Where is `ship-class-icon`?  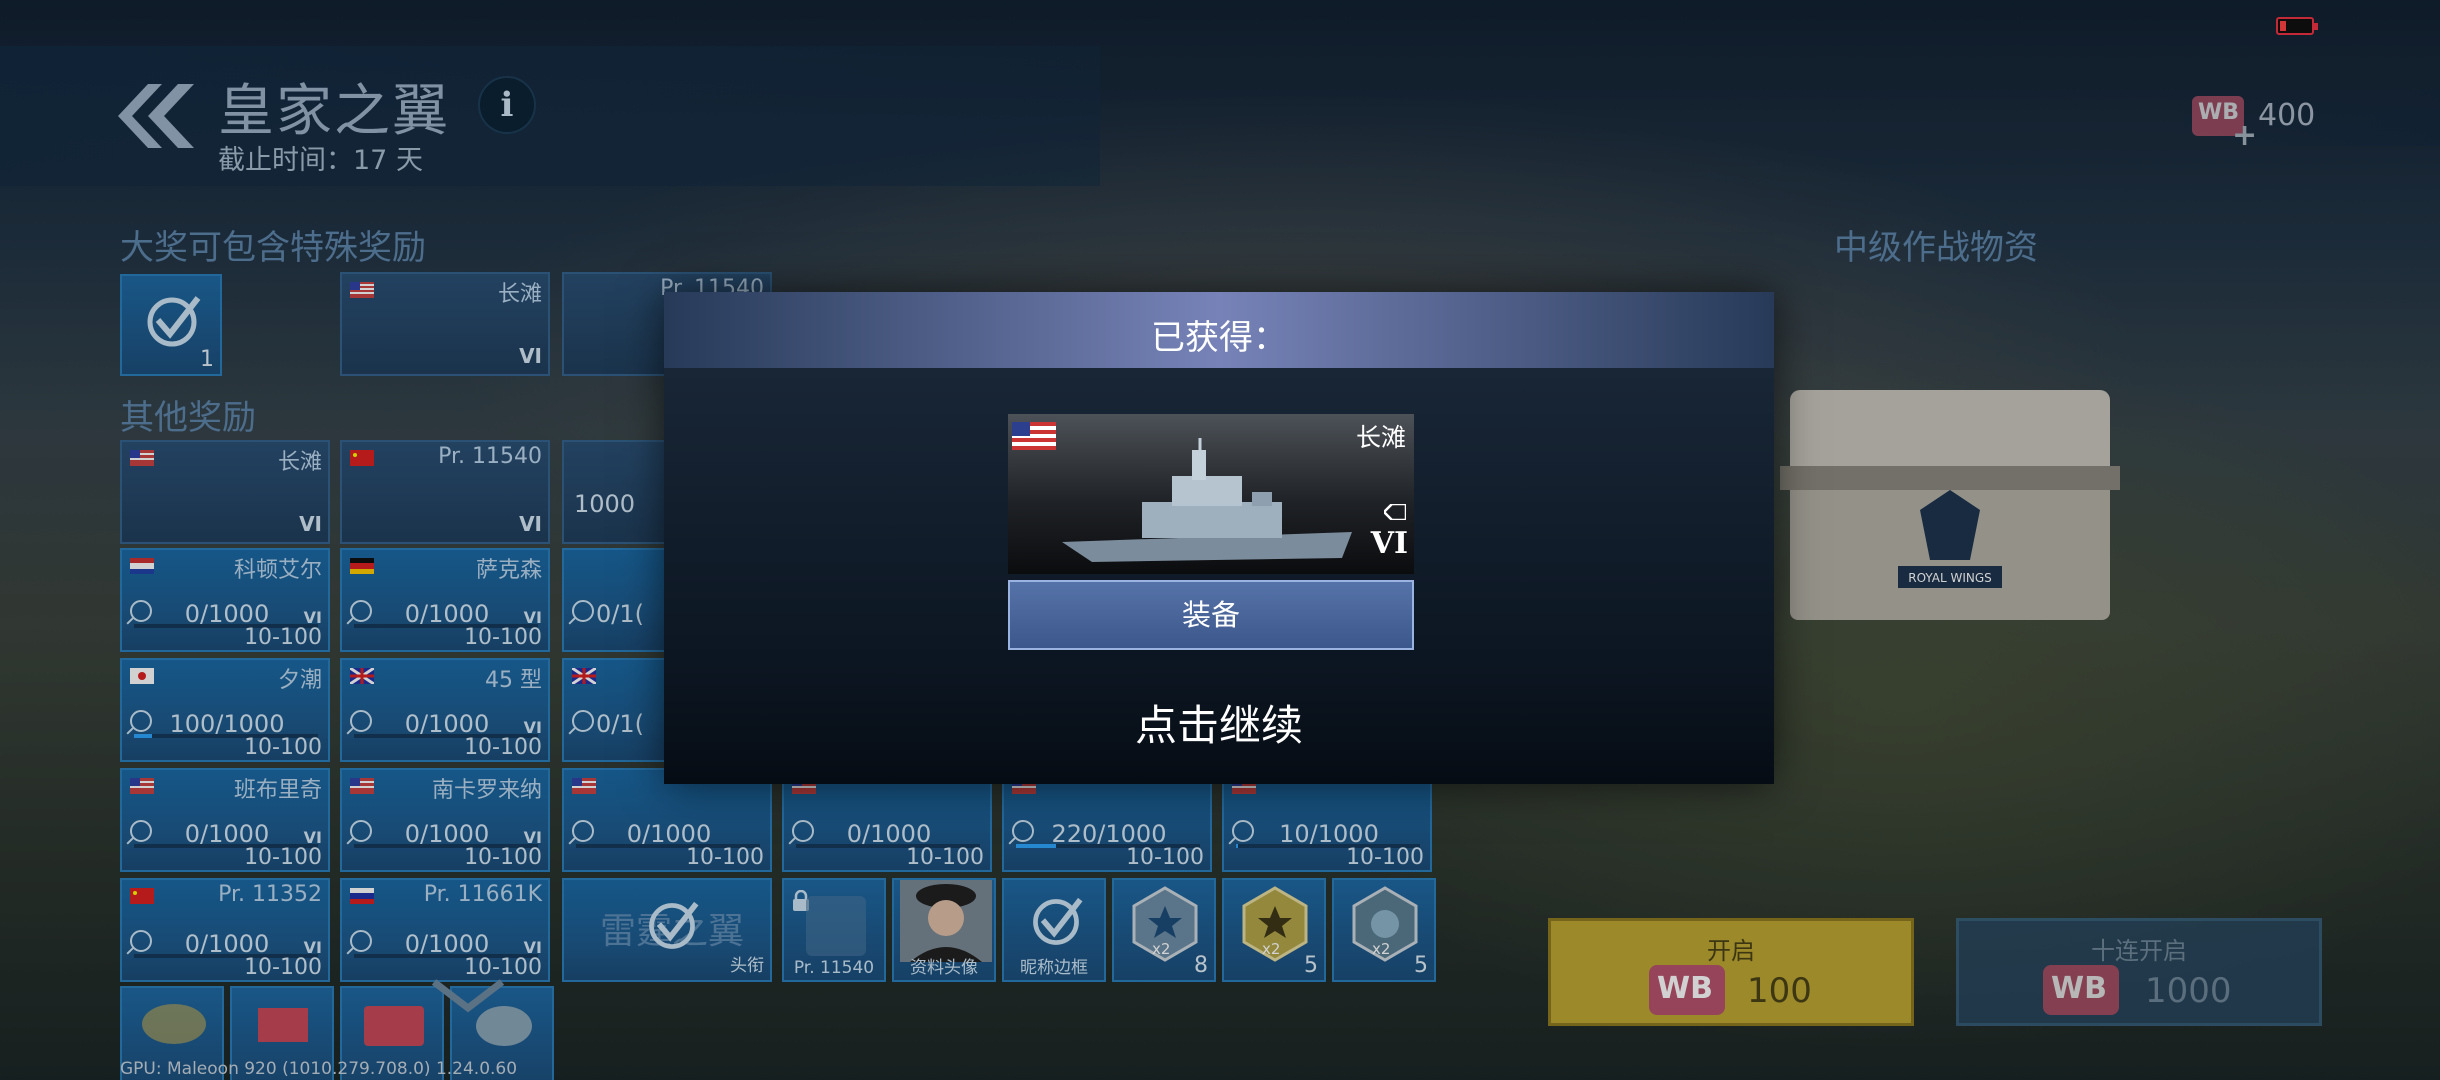 ship-class-icon is located at coordinates (1395, 512).